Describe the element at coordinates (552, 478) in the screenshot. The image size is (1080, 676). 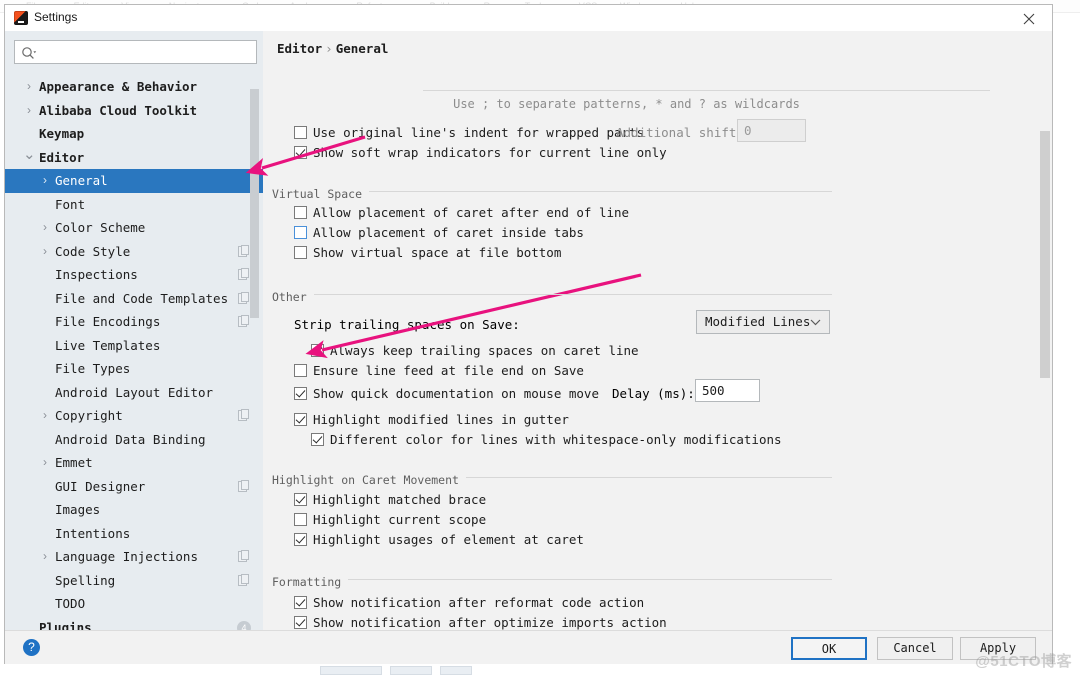
I see `section-highlight-caret-movement: Highlight on Caret Movement` at that location.